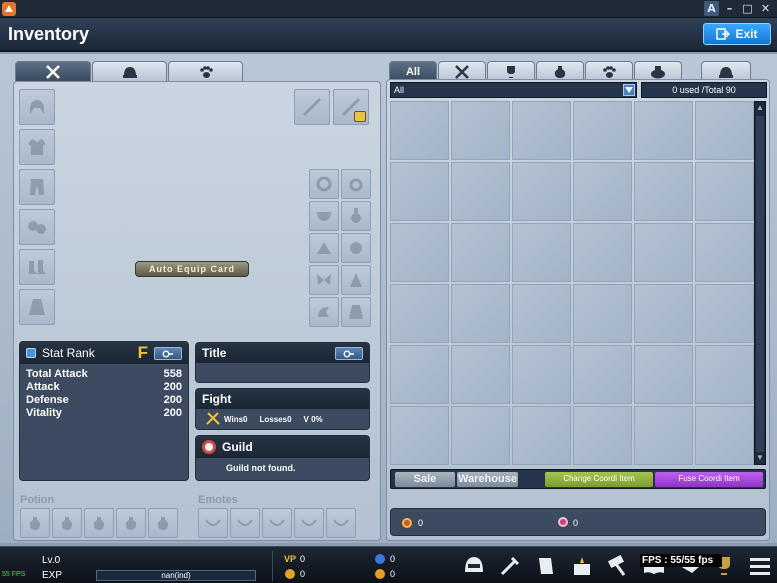 Image resolution: width=777 pixels, height=583 pixels. I want to click on main-menu-button, so click(760, 566).